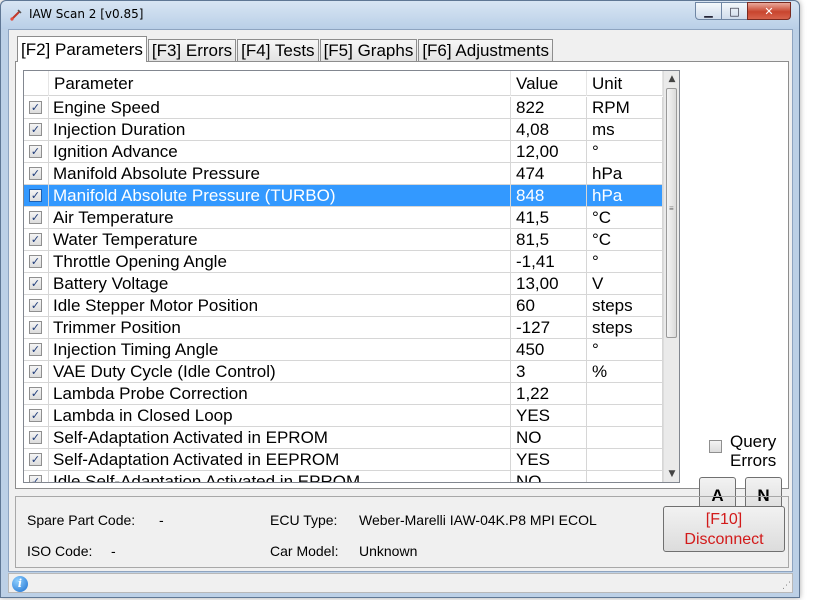  I want to click on parameter-value-cell: 474, so click(549, 174).